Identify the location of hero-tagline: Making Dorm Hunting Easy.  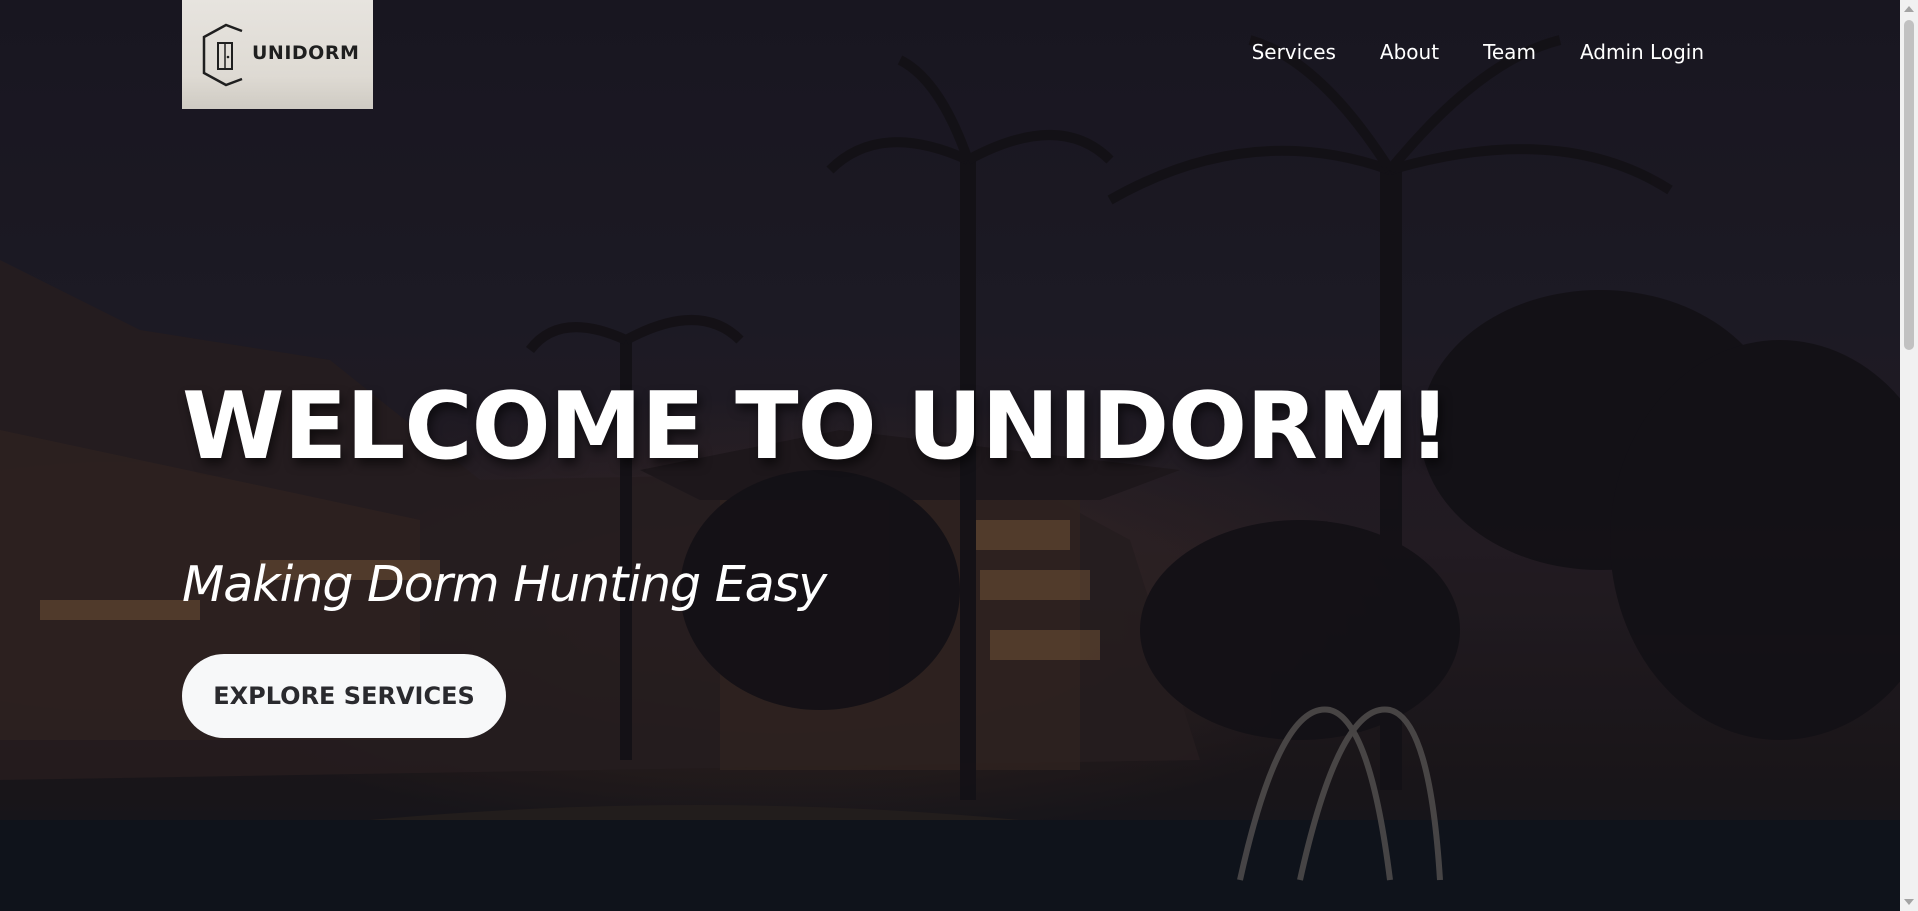
(504, 584).